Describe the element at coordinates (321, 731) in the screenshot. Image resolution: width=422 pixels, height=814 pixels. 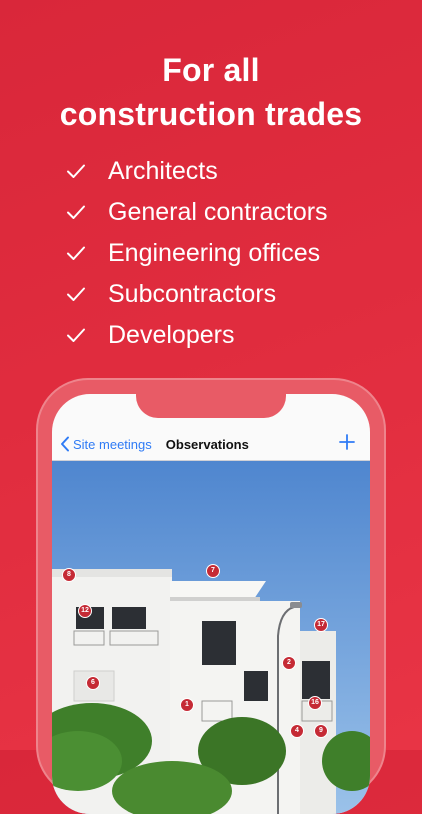
I see `observation-pin: 9` at that location.